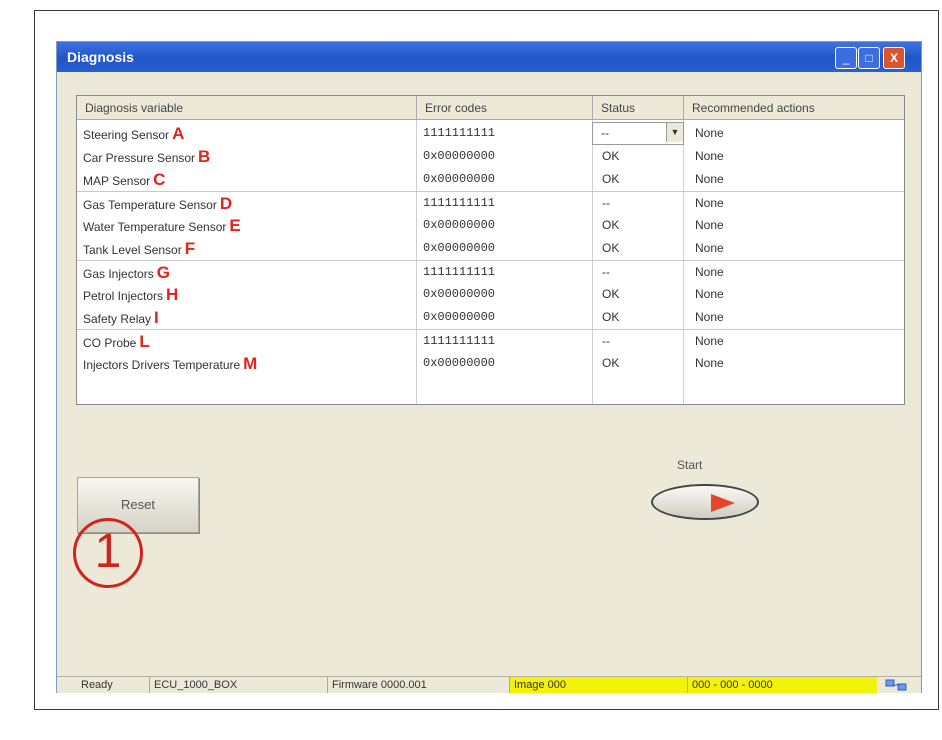 This screenshot has height=740, width=942. I want to click on table-row: Steering Sensor A 1111111111 -- ▼ None, so click(490, 133).